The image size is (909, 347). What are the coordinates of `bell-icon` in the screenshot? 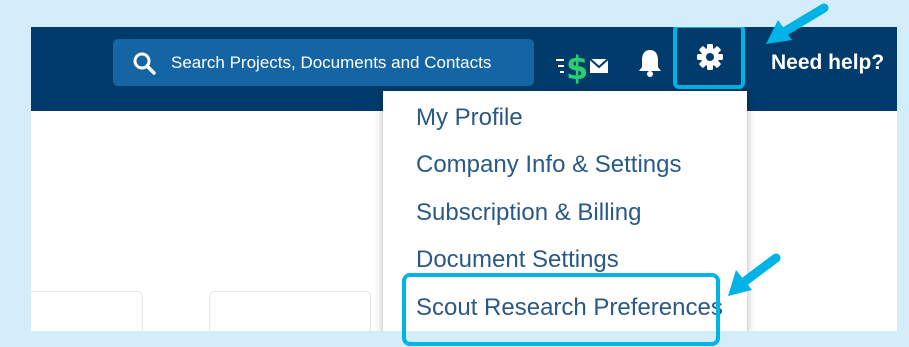 It's located at (650, 63).